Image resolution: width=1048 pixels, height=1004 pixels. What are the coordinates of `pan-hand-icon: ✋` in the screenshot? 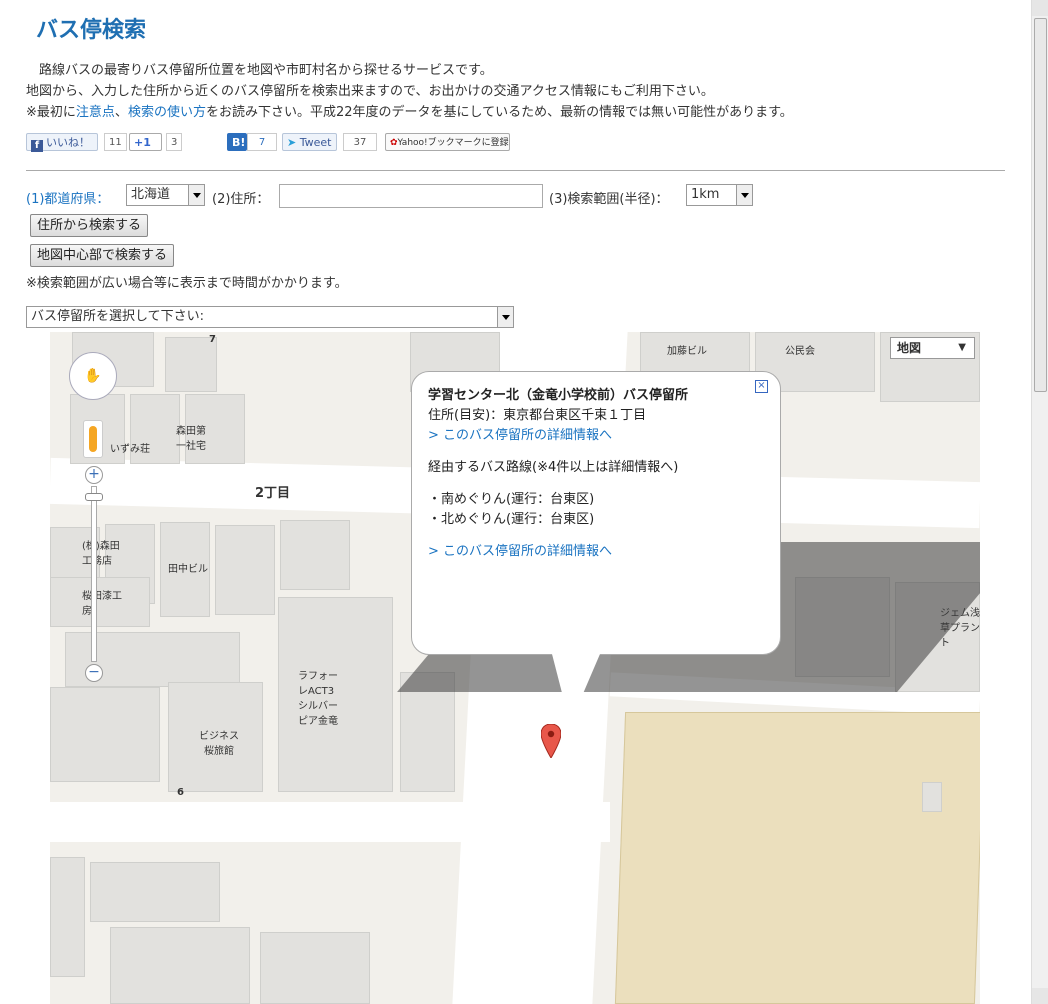 It's located at (93, 376).